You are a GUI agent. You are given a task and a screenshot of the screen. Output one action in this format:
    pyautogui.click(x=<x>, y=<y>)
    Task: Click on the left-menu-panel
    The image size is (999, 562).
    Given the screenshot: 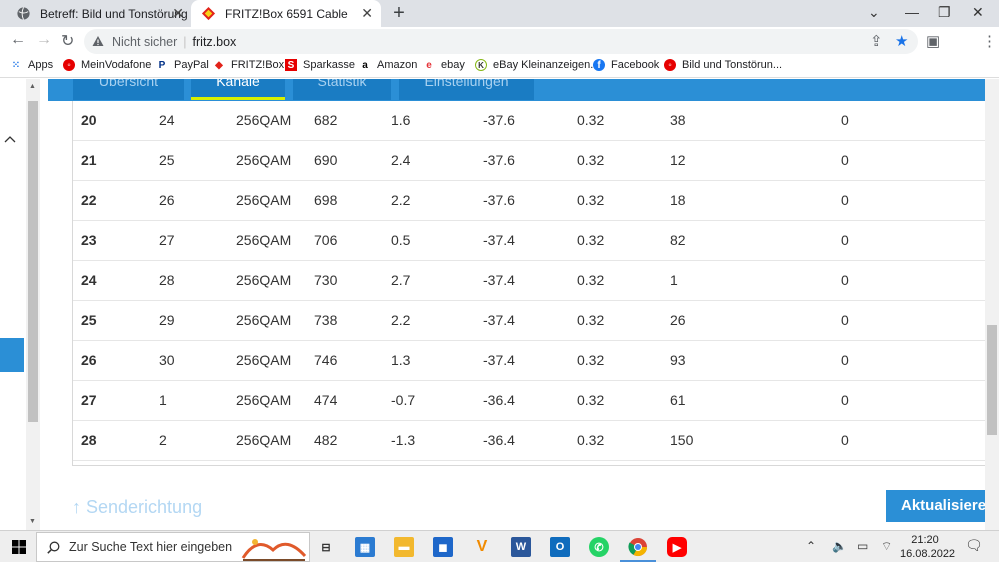 What is the action you would take?
    pyautogui.click(x=12, y=304)
    